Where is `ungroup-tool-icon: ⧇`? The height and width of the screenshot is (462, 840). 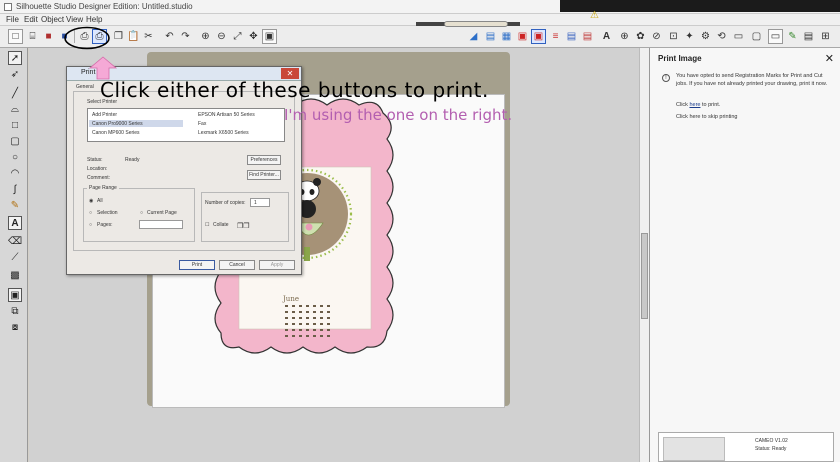
ungroup-tool-icon: ⧇ is located at coordinates (15, 327).